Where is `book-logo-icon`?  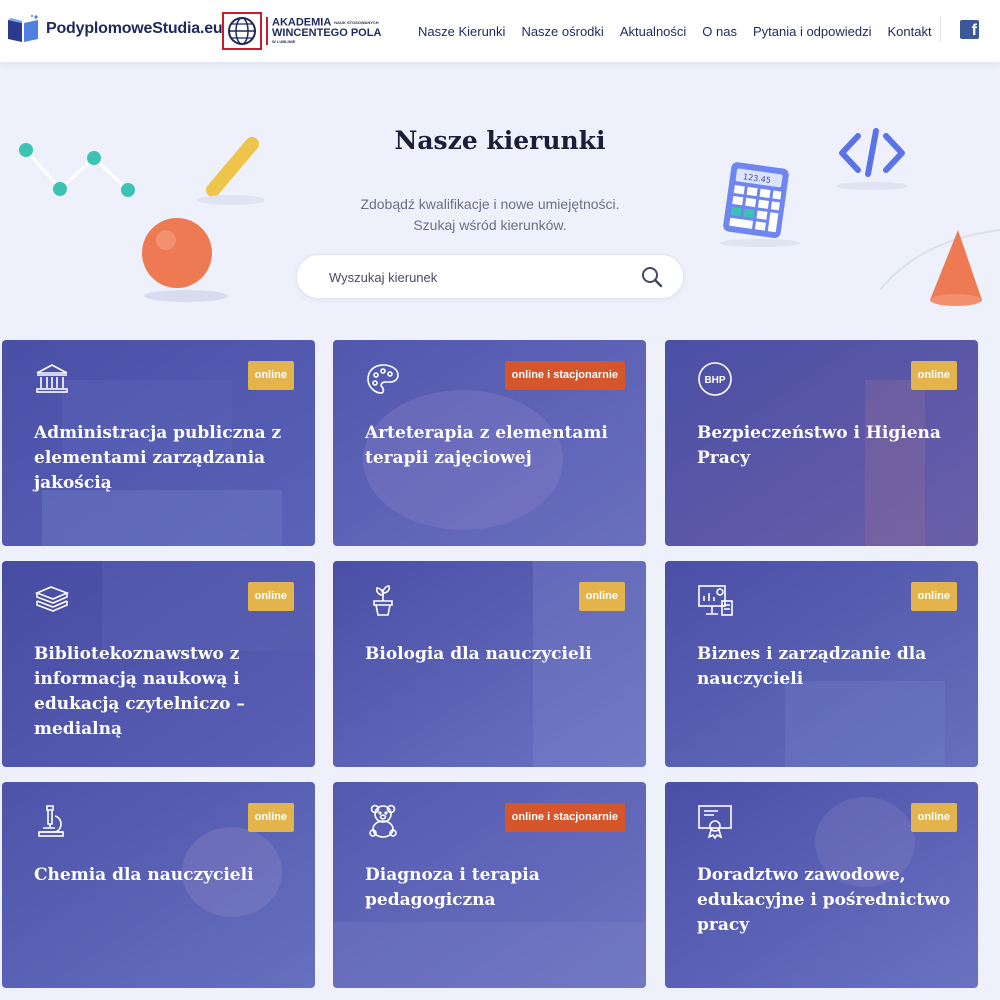
book-logo-icon is located at coordinates (23, 28).